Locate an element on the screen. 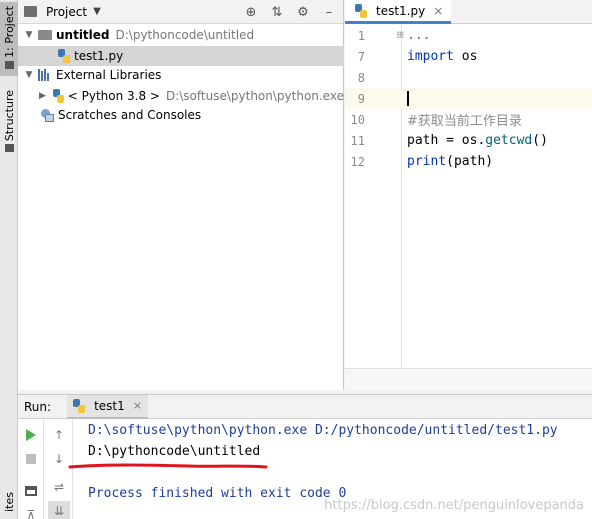  tree-item-scratches: Scratches and Consoles is located at coordinates (181, 115).